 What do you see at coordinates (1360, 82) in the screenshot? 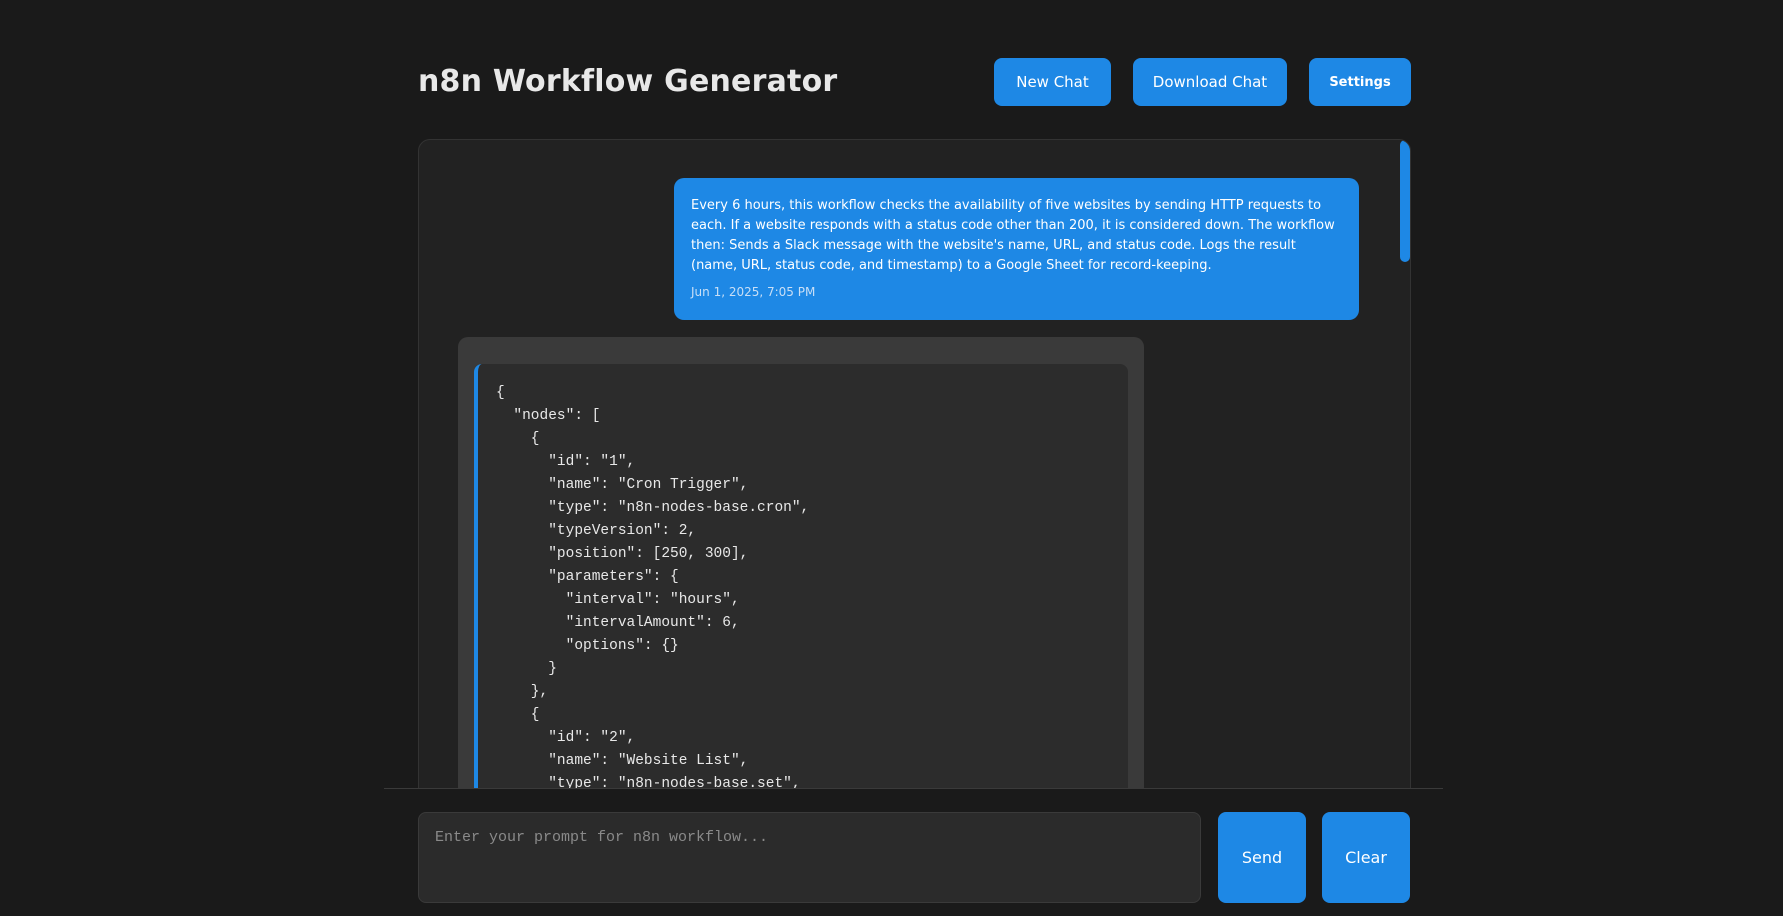
I see `settings-button: Settings` at bounding box center [1360, 82].